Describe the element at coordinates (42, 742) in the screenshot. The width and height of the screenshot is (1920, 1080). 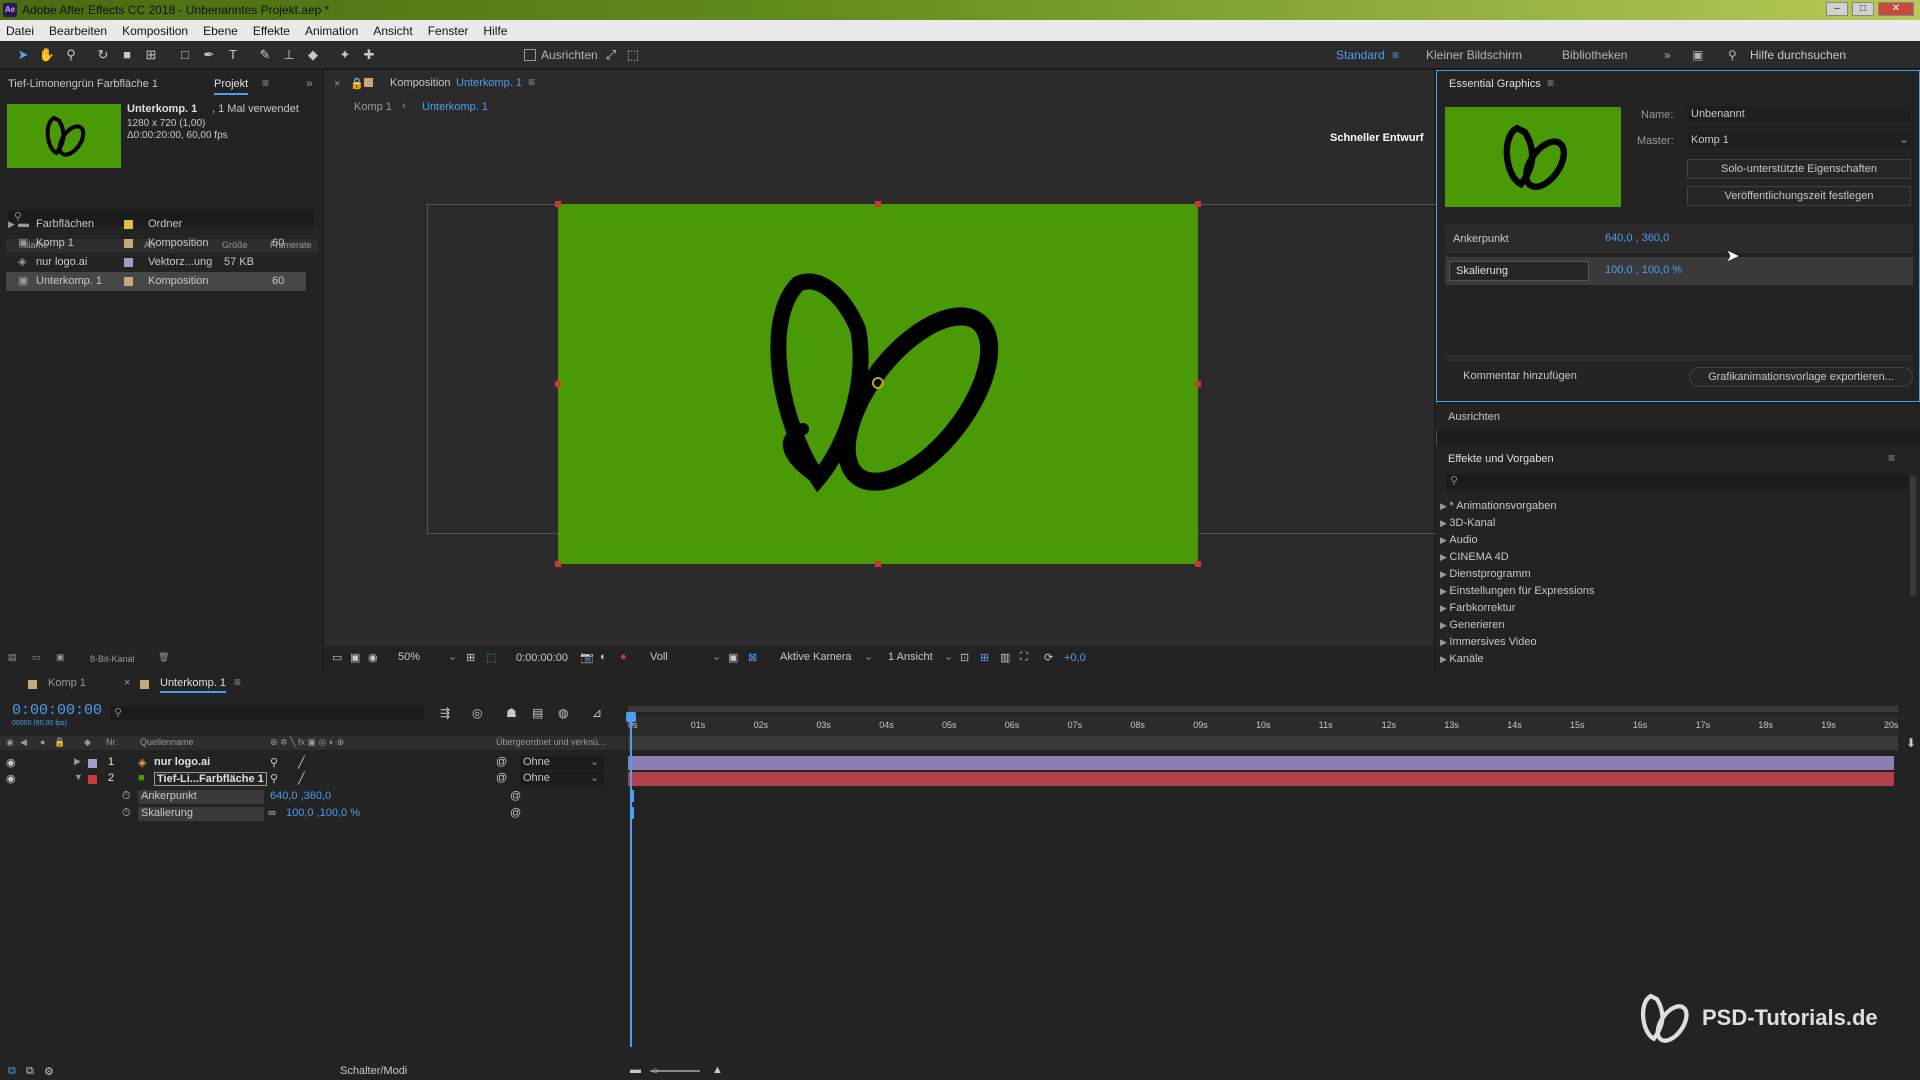
I see `solo-icon: ●` at that location.